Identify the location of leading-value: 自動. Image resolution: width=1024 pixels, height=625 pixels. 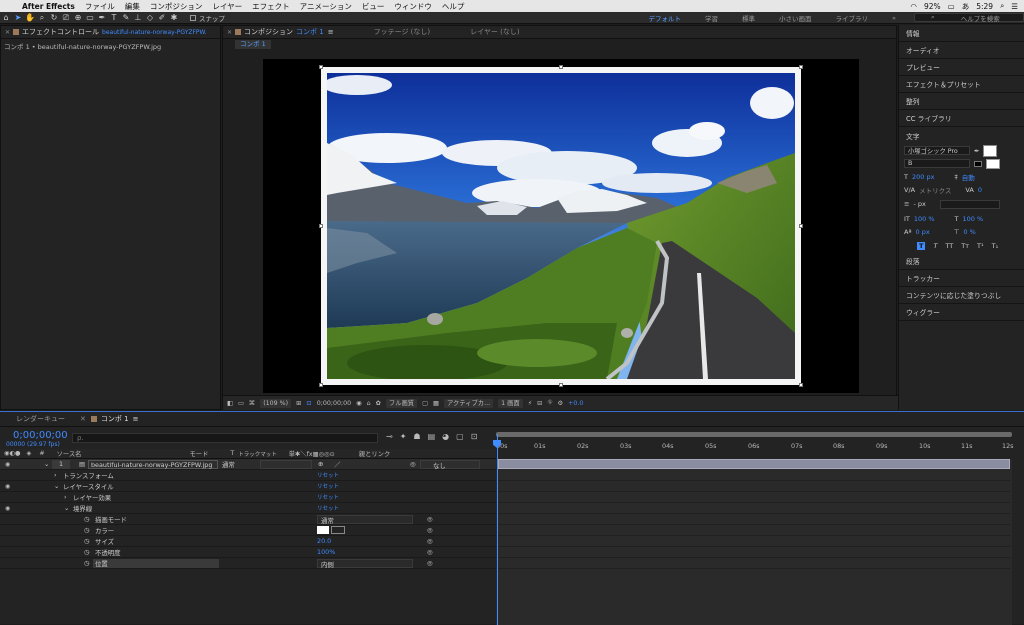
(968, 177).